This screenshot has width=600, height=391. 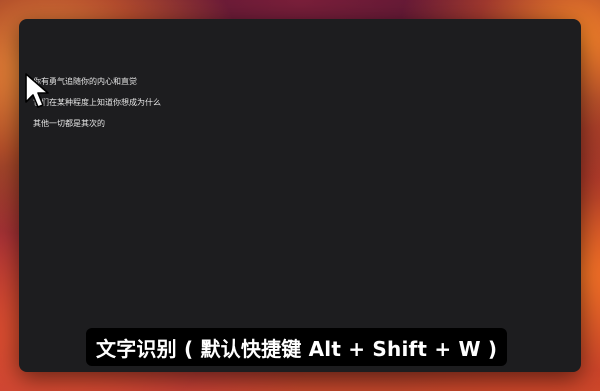 What do you see at coordinates (37, 90) in the screenshot?
I see `mouse-pointer-icon` at bounding box center [37, 90].